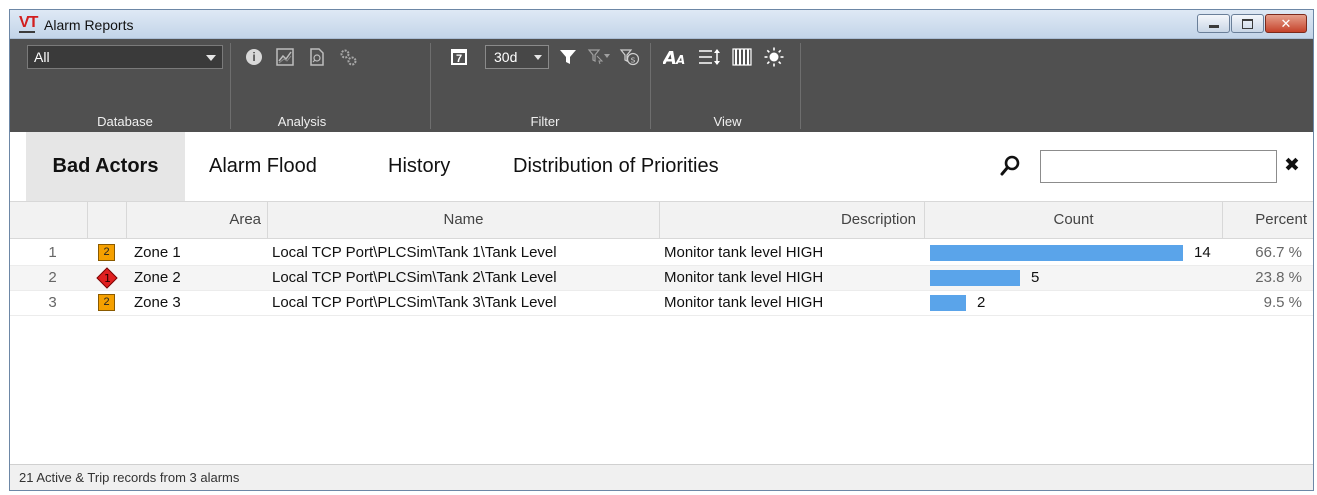 The image size is (1317, 495). What do you see at coordinates (1074, 220) in the screenshot?
I see `count-column-header: Count` at bounding box center [1074, 220].